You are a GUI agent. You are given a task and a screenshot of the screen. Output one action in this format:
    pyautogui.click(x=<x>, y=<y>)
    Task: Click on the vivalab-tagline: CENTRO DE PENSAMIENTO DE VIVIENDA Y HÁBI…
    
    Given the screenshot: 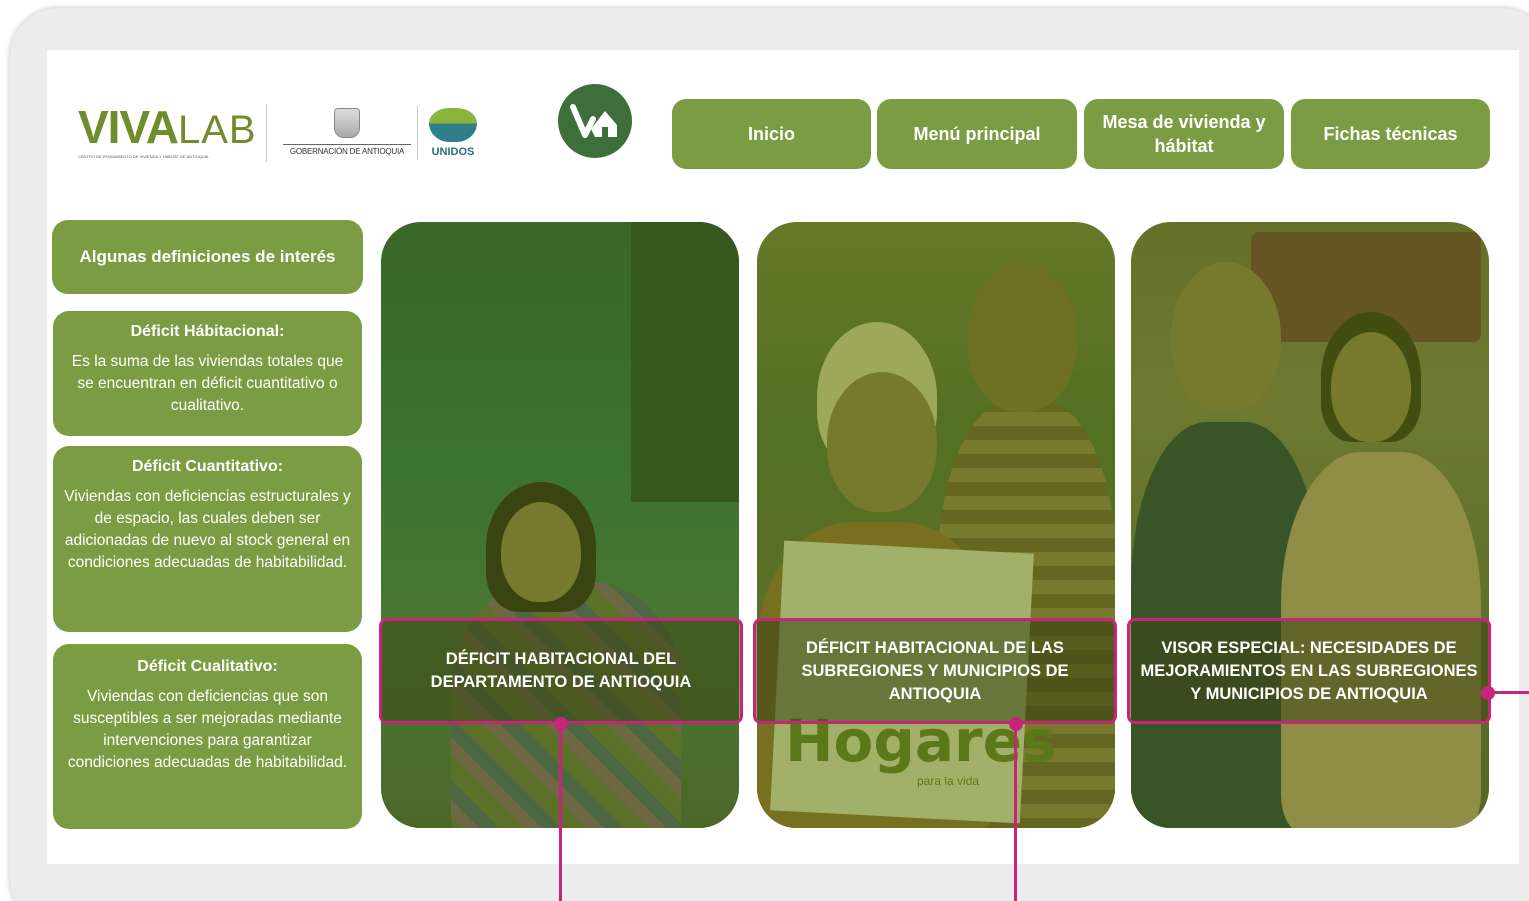 What is the action you would take?
    pyautogui.click(x=143, y=156)
    